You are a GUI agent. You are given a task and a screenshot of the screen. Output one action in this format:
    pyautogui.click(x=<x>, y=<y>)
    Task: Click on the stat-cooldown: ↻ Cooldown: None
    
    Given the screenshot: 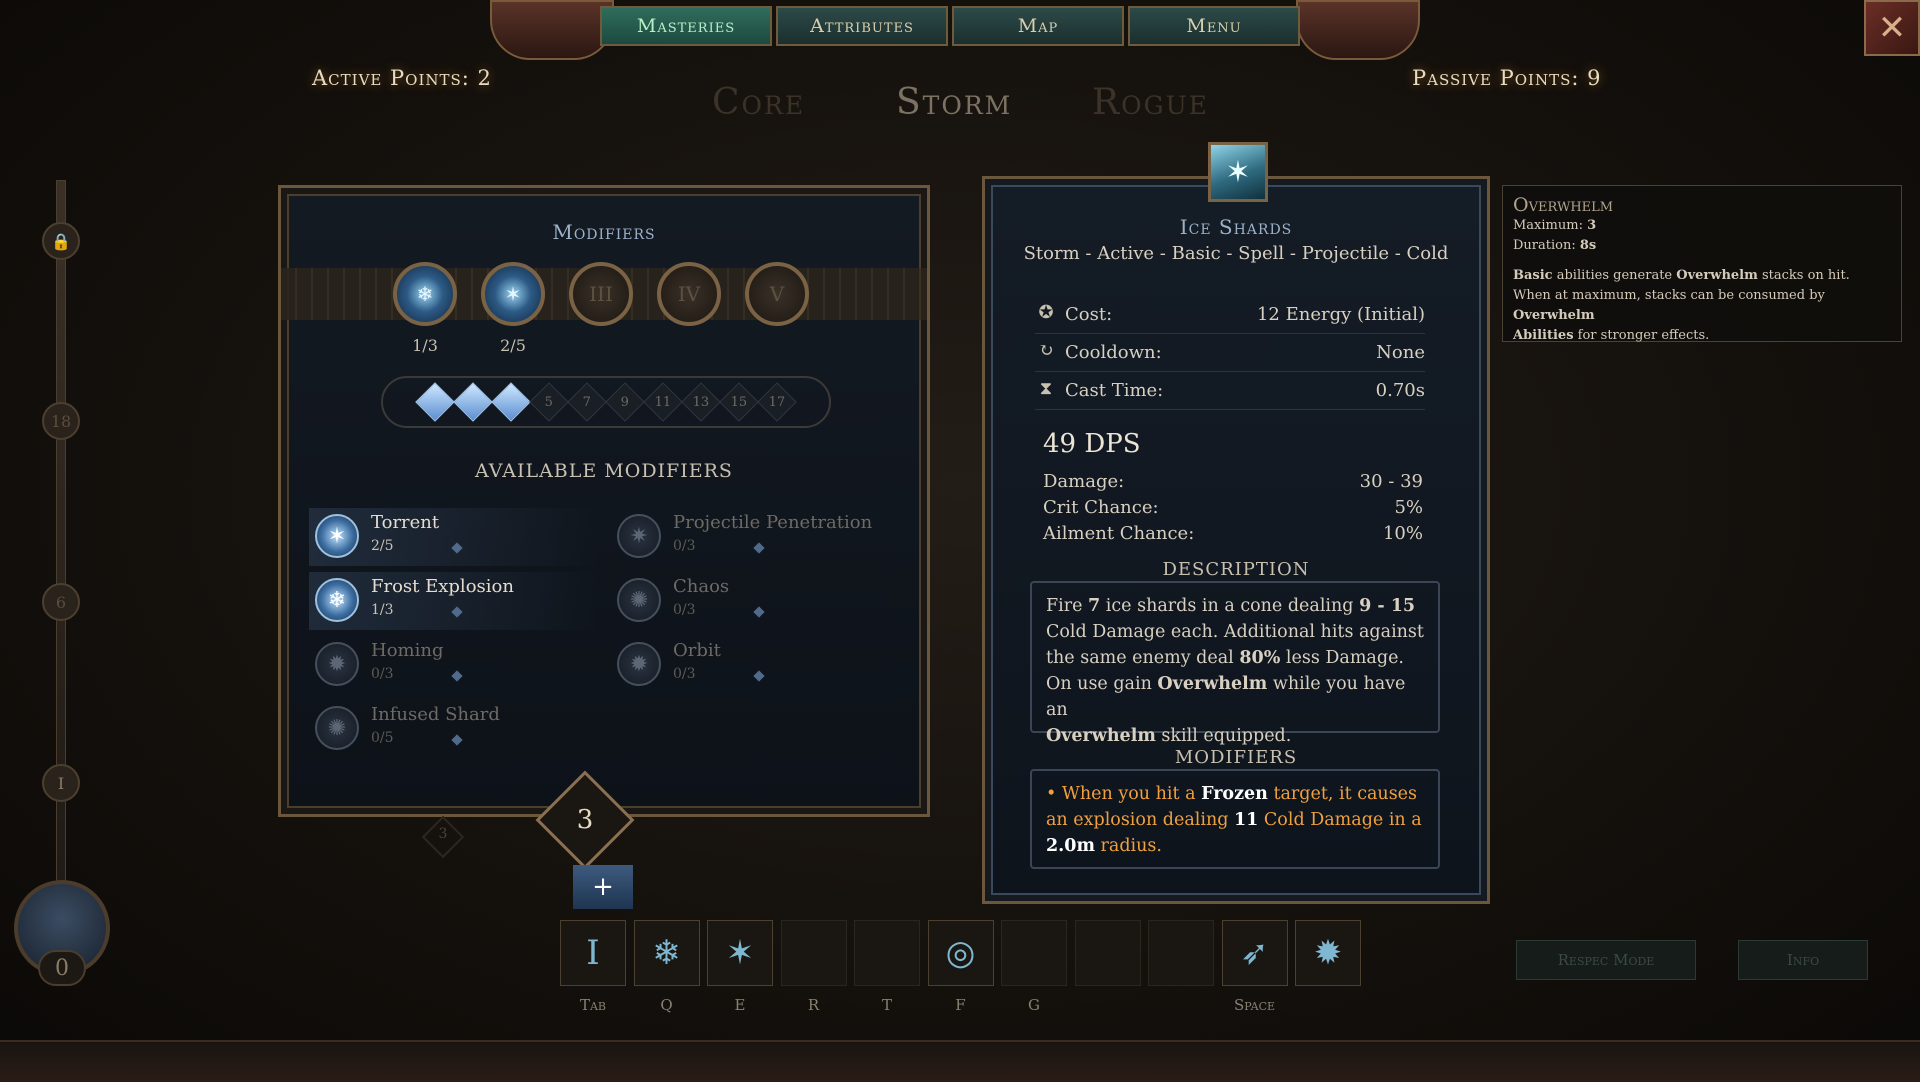 What is the action you would take?
    pyautogui.click(x=1230, y=353)
    